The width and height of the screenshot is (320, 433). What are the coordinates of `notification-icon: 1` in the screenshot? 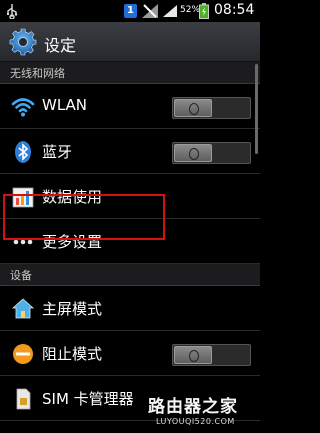 It's located at (130, 11).